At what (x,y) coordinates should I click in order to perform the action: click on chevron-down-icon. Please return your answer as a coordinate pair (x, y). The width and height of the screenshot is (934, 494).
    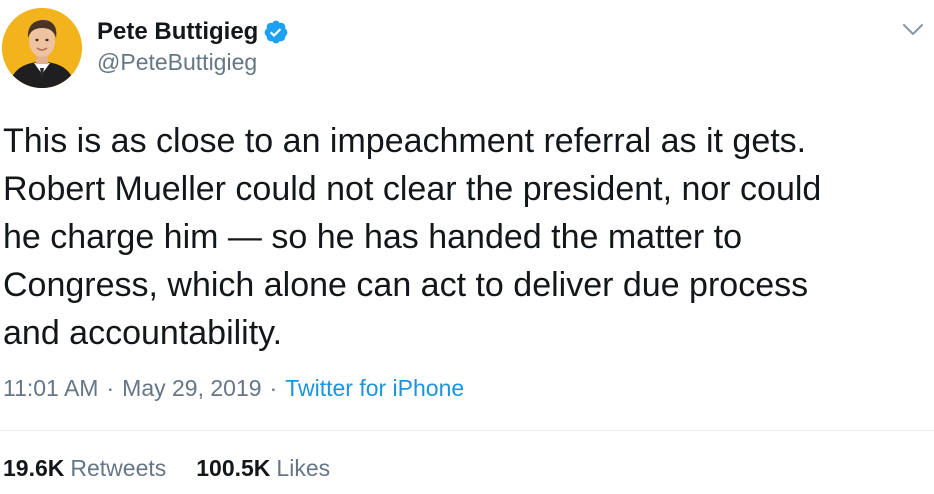
    Looking at the image, I should click on (913, 30).